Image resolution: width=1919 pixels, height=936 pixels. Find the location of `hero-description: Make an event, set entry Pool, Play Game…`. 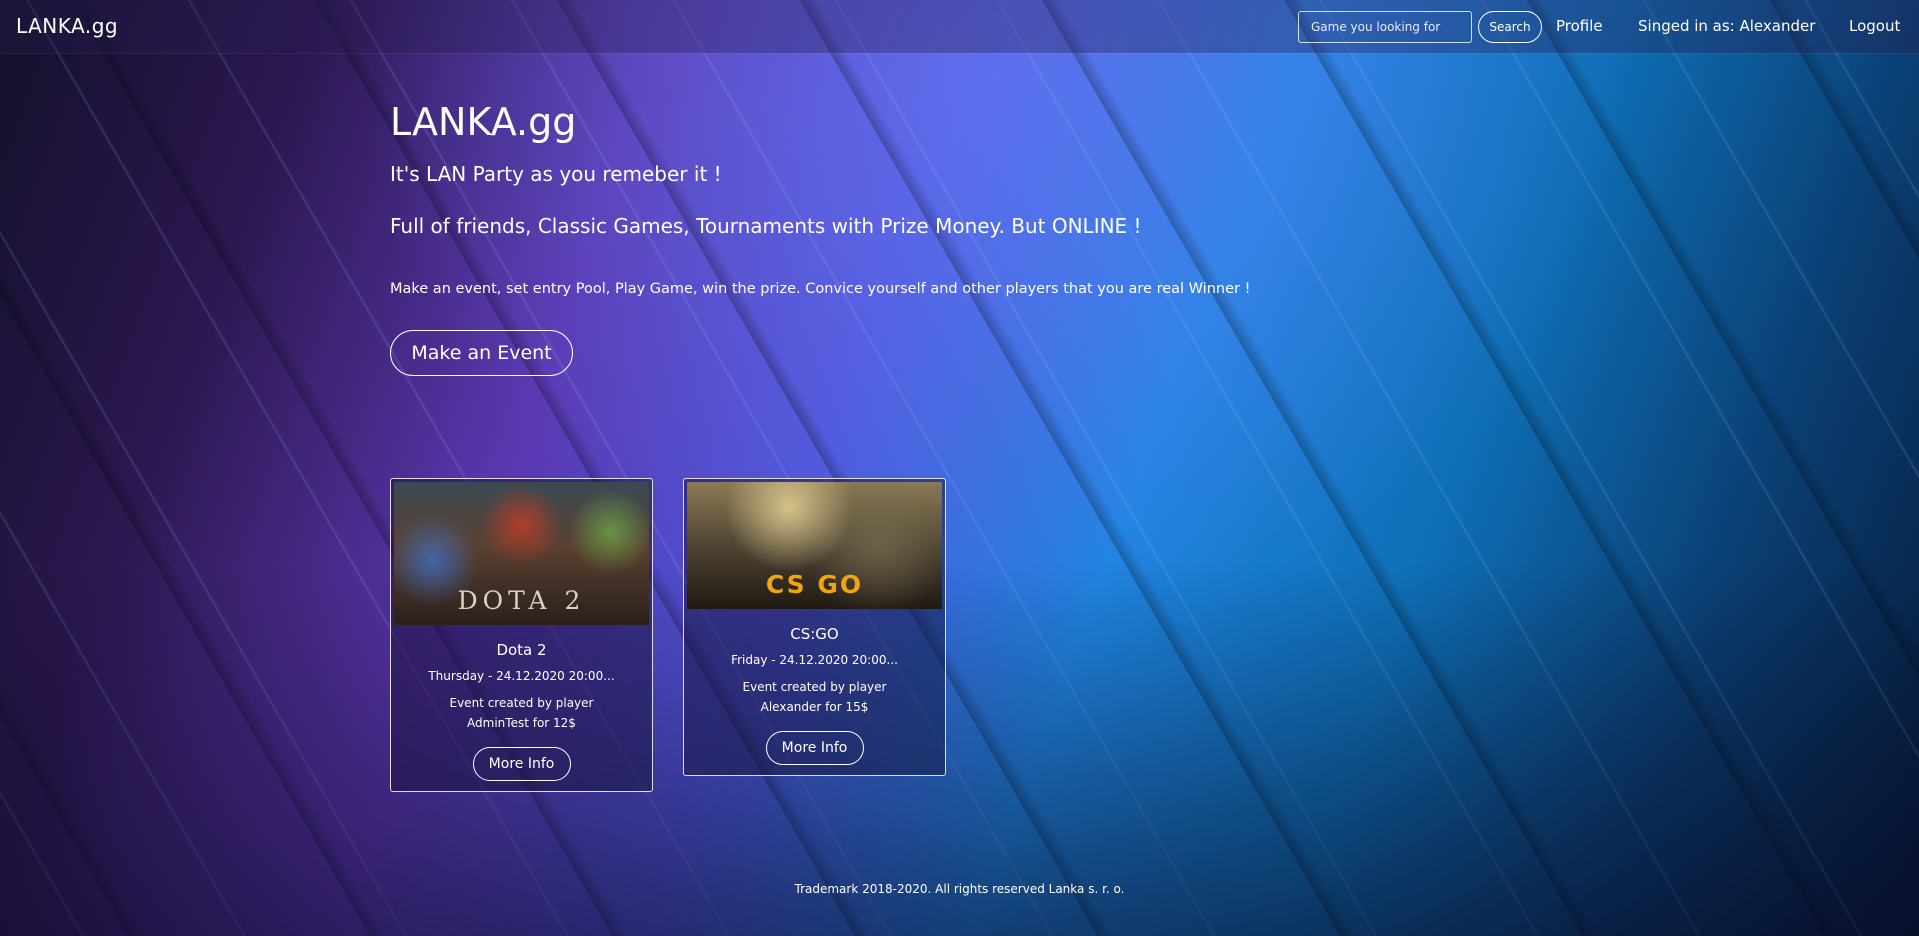

hero-description: Make an event, set entry Pool, Play Game… is located at coordinates (820, 289).